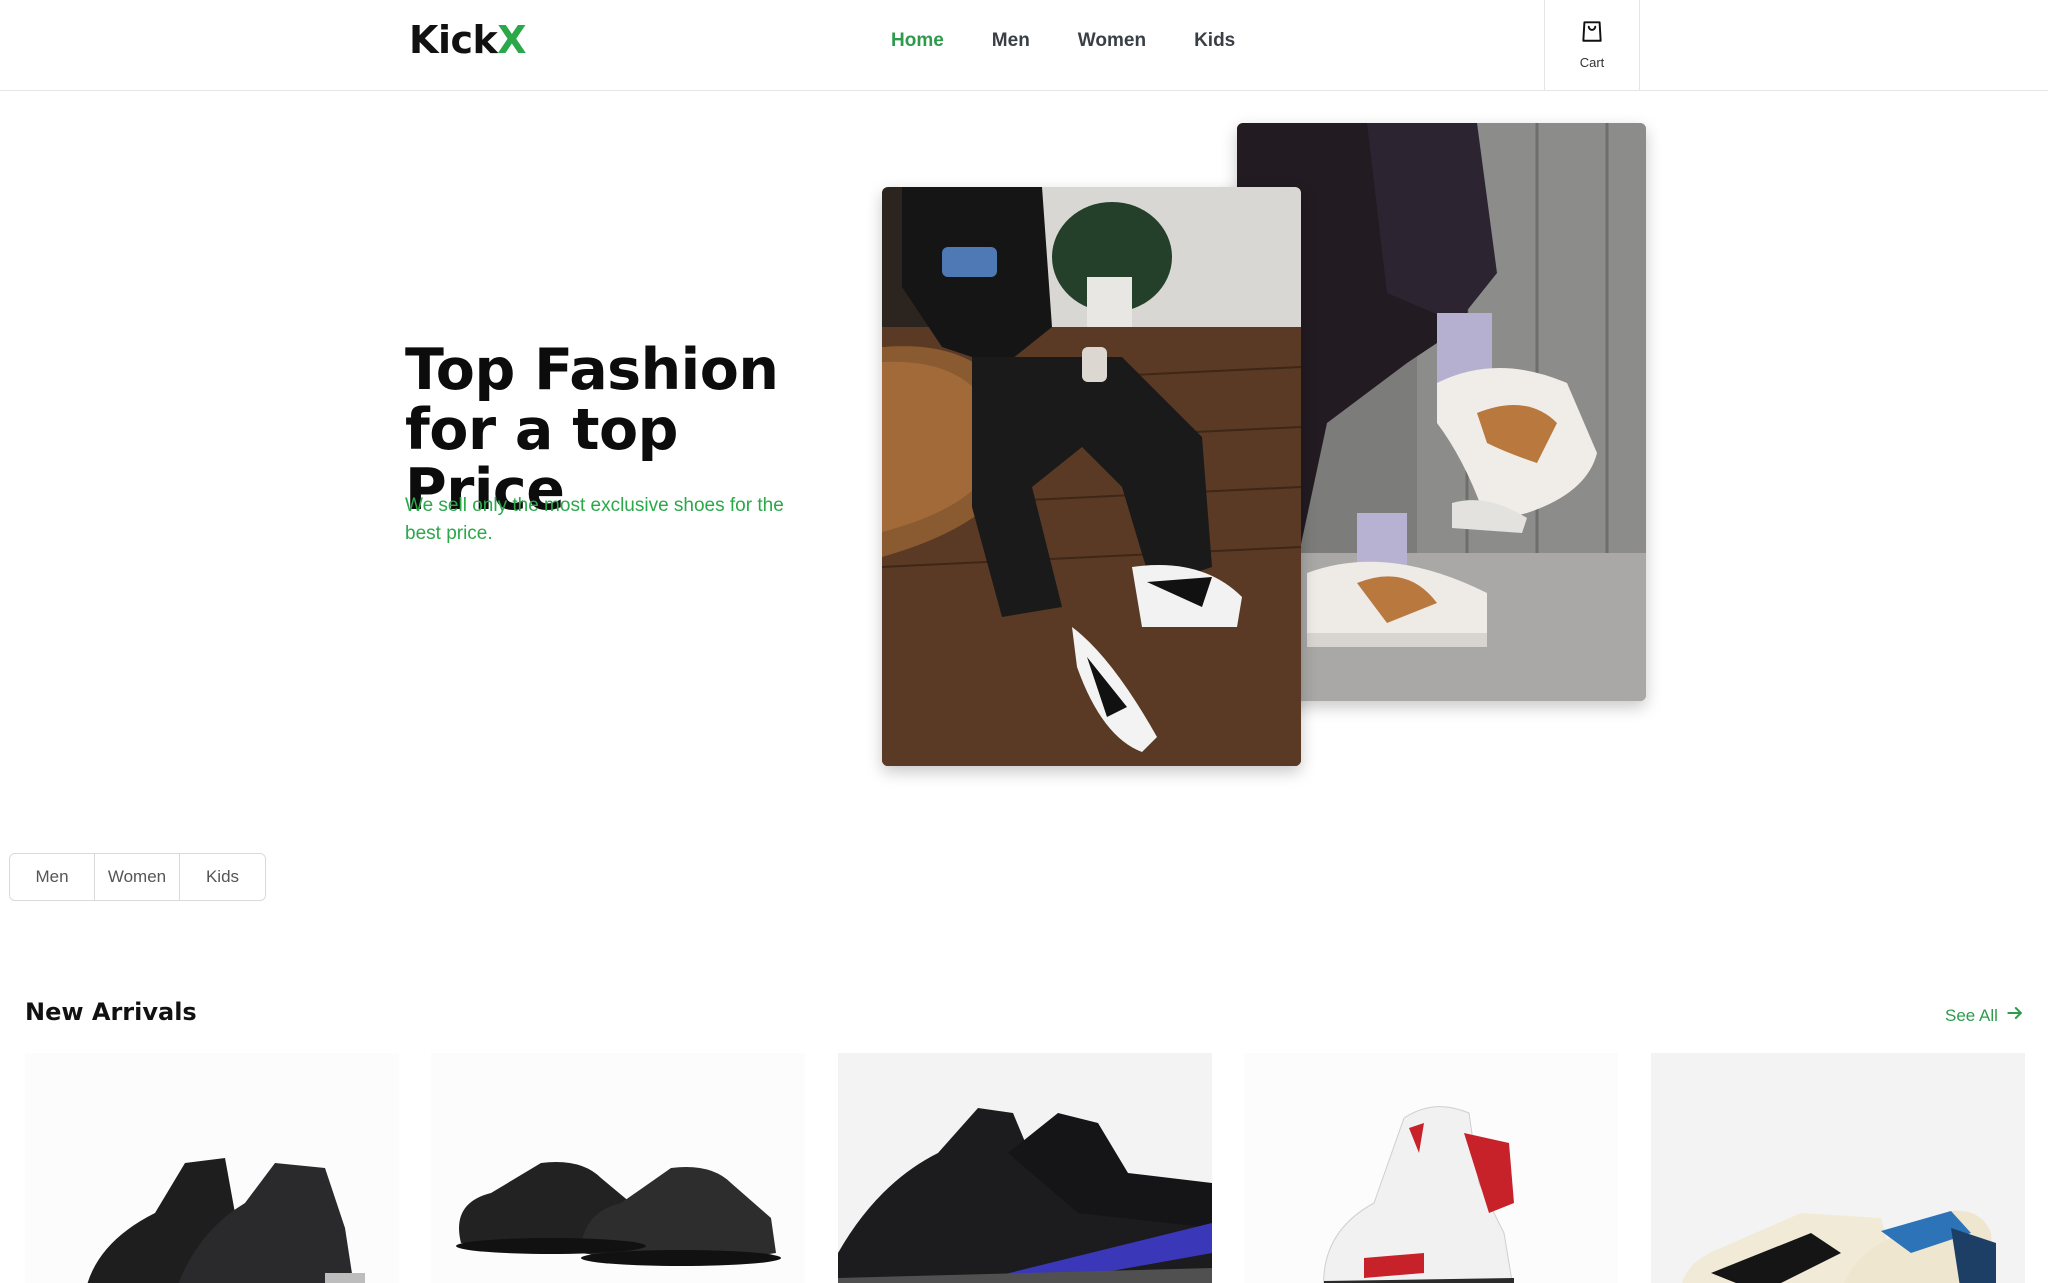  What do you see at coordinates (592, 370) in the screenshot?
I see `hero-title-line1: Top Fashion` at bounding box center [592, 370].